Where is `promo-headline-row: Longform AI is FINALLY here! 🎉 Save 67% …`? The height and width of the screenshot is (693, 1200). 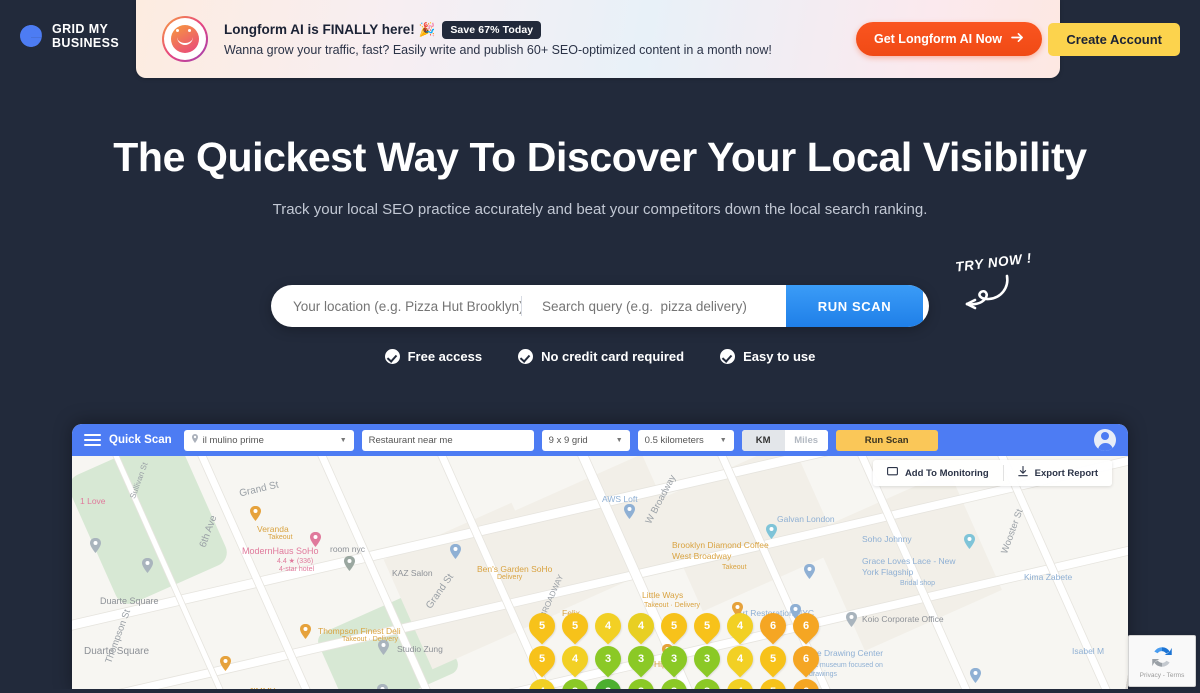
promo-headline-row: Longform AI is FINALLY here! 🎉 Save 67% … is located at coordinates (540, 30).